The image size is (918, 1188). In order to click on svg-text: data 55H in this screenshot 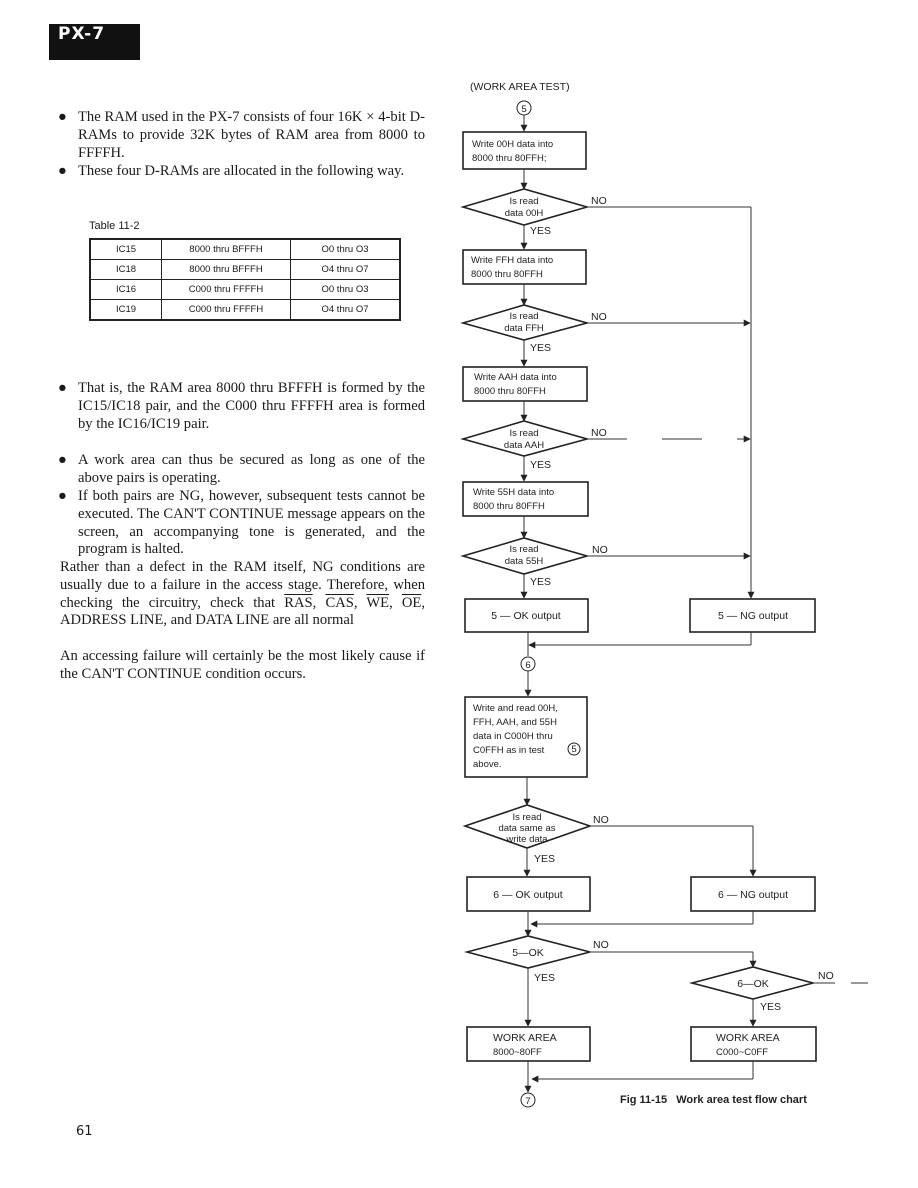, I will do `click(524, 561)`.